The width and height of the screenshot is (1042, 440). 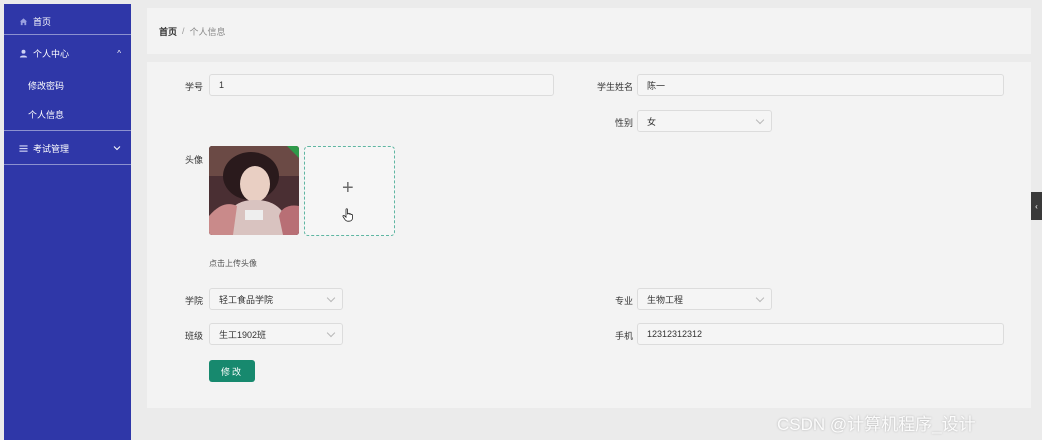 I want to click on college-select: 轻工食品学院, so click(x=276, y=299).